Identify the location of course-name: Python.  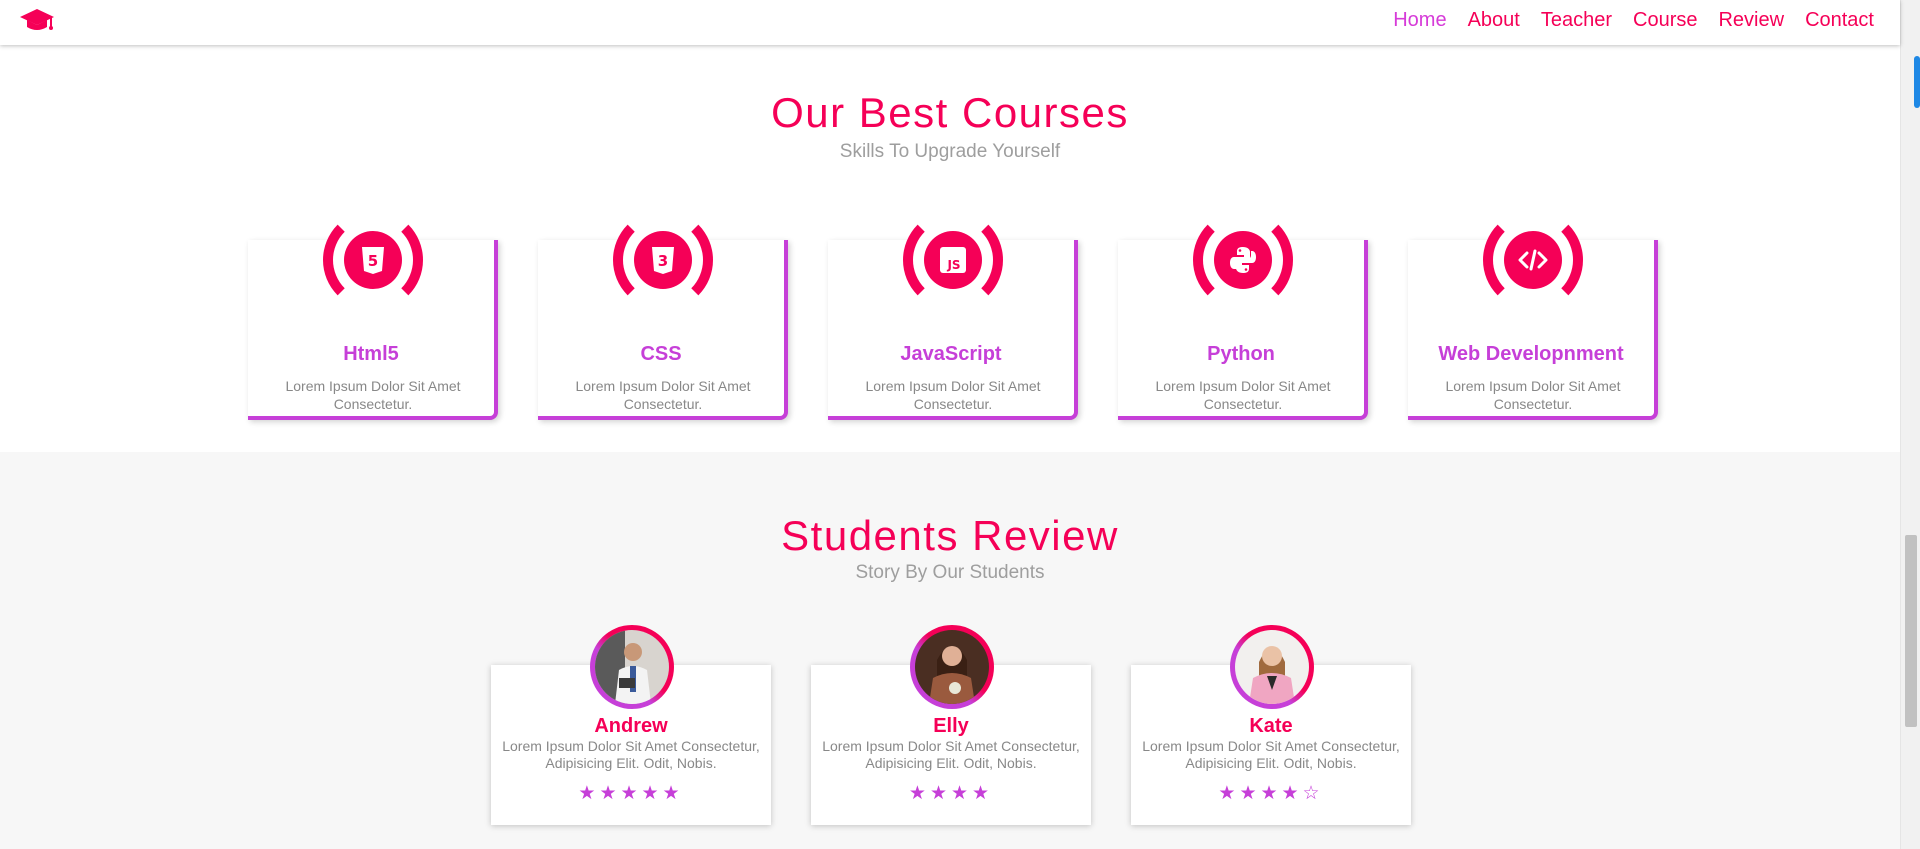
(1241, 354).